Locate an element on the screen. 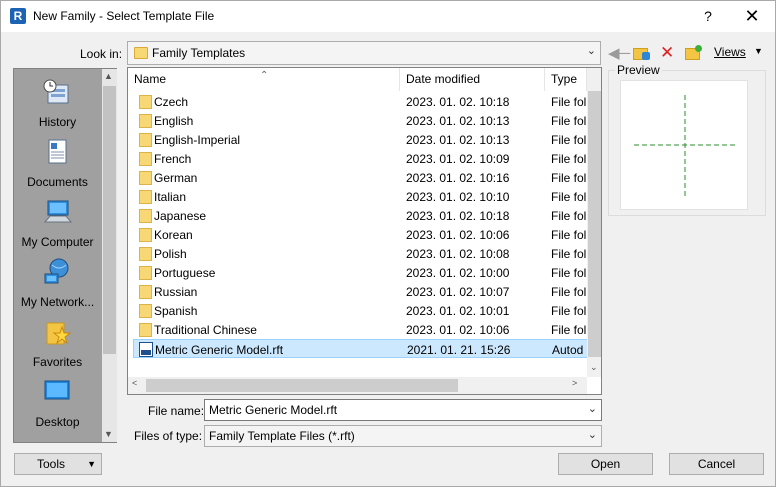 Image resolution: width=776 pixels, height=487 pixels. file-date: 2023. 01. 02. 10:00 is located at coordinates (458, 273).